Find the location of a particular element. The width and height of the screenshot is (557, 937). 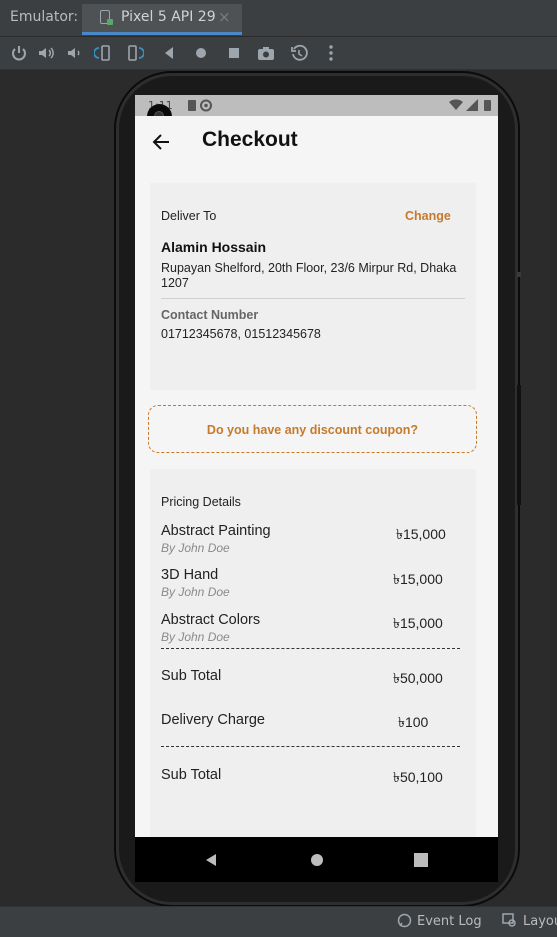

snapshot-icon is located at coordinates (299, 53).